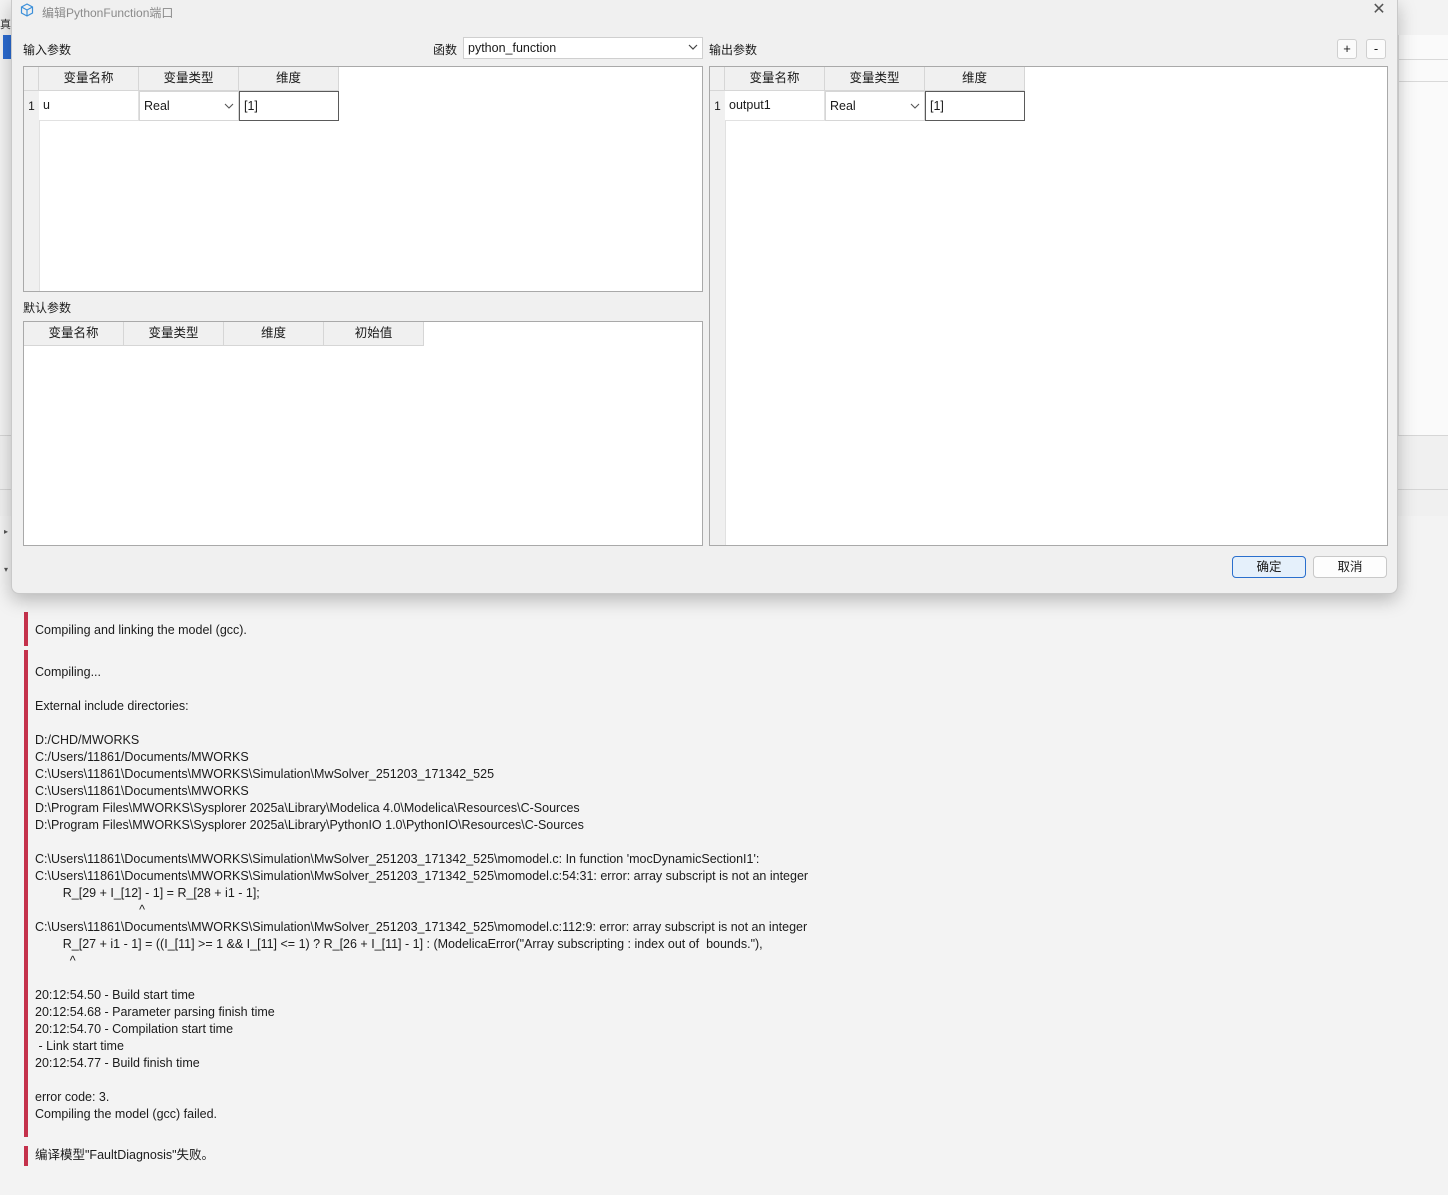 This screenshot has width=1448, height=1195. Describe the element at coordinates (125, 1155) in the screenshot. I see `log-message-text: 编译模型"FaultDiagnosis"失败。` at that location.